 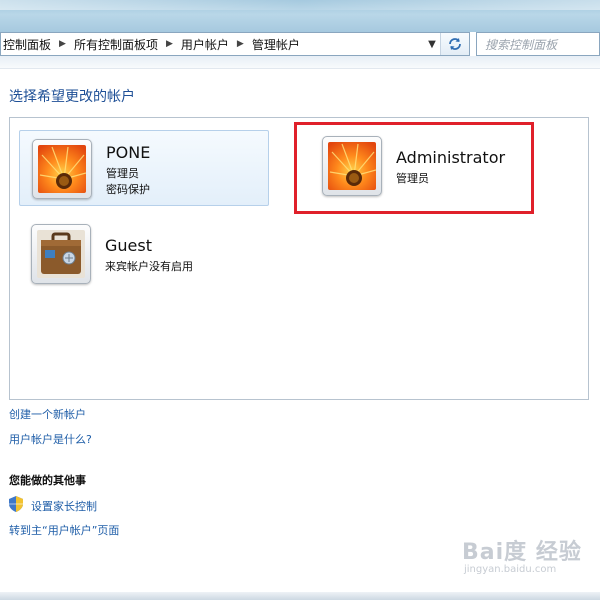 I want to click on baidu-watermark: Bai度 经验 jingyan.baidu.com, so click(x=527, y=559).